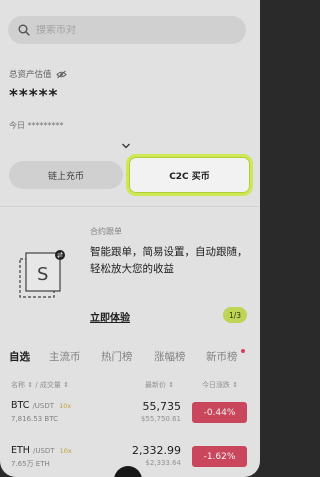  I want to click on column-name-volume: 名称 ⇕ / 成交量 ⇕, so click(40, 385).